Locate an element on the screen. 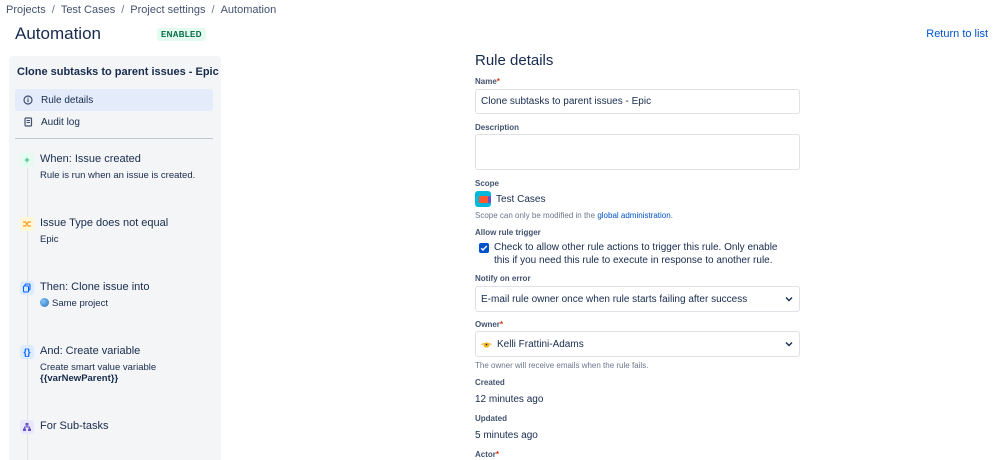  updated-label: Updated is located at coordinates (491, 418).